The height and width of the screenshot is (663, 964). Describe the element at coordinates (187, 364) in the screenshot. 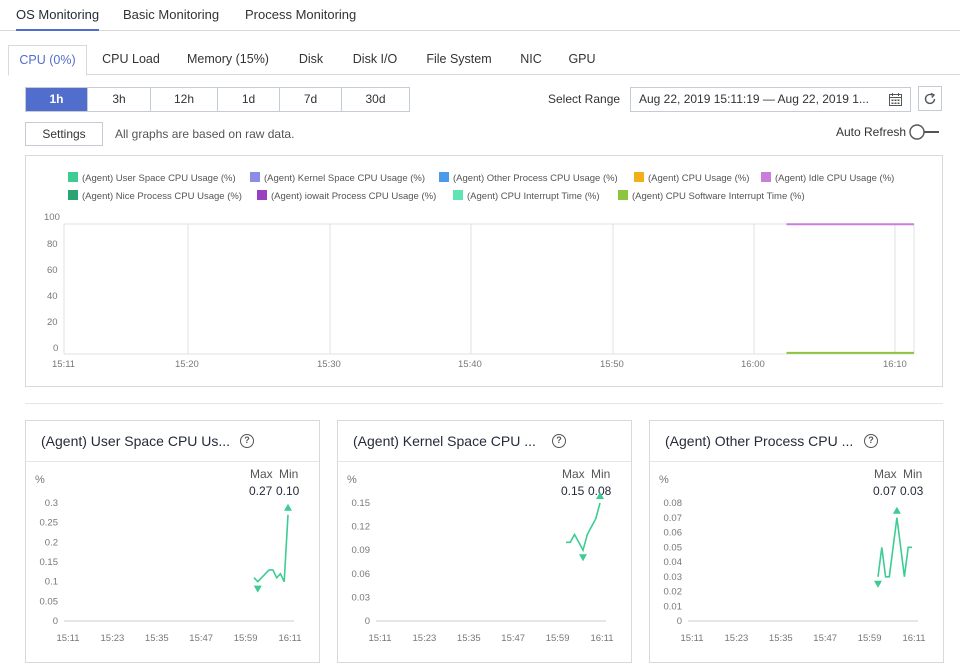

I see `x-tick-label: 15:20` at that location.